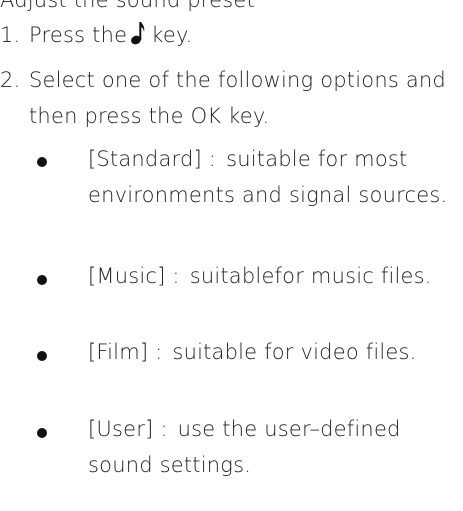  What do you see at coordinates (134, 276) in the screenshot?
I see `option-label: [Music] :` at bounding box center [134, 276].